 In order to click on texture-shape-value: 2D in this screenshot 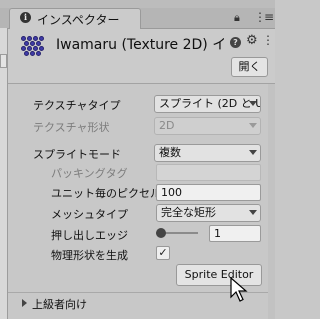, I will do `click(167, 125)`.